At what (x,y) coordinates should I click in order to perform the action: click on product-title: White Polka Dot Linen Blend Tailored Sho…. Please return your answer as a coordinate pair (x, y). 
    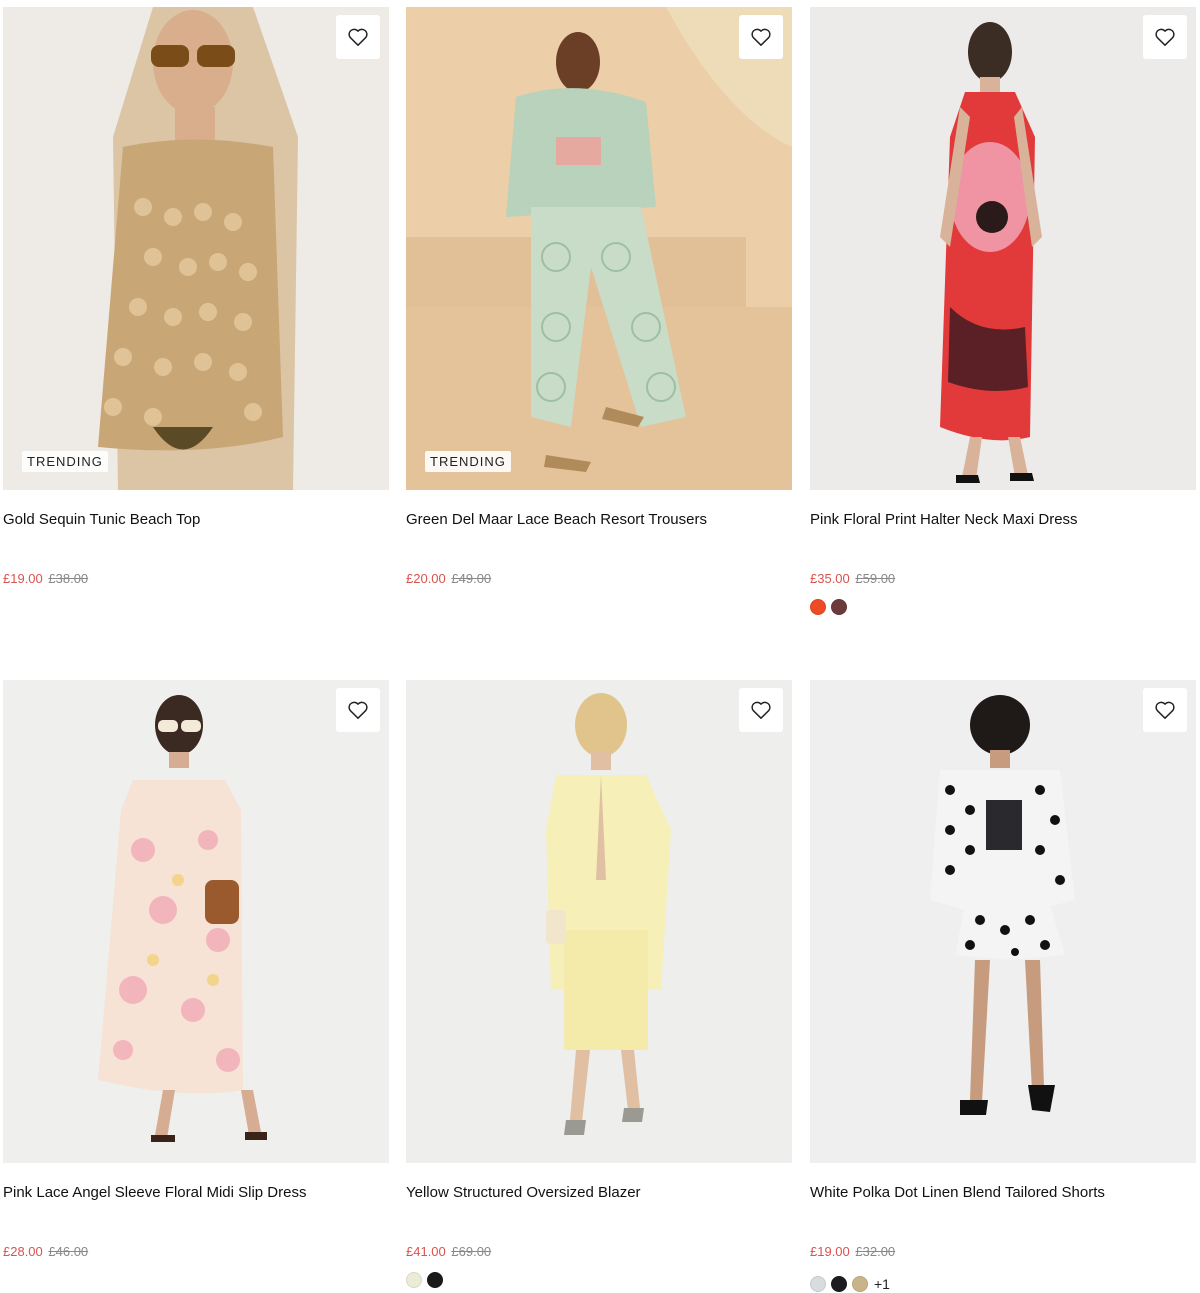
    Looking at the image, I should click on (957, 1193).